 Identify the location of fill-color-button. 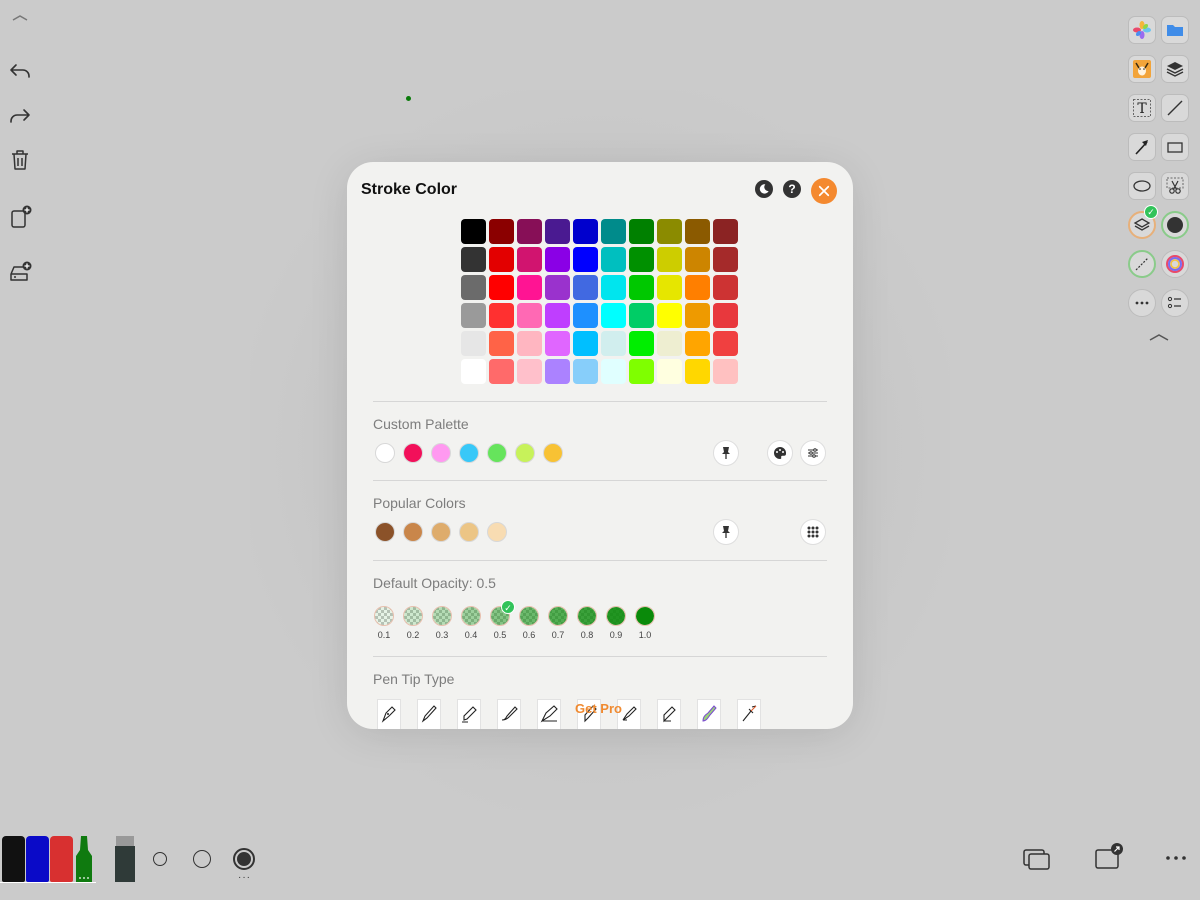
(1175, 225).